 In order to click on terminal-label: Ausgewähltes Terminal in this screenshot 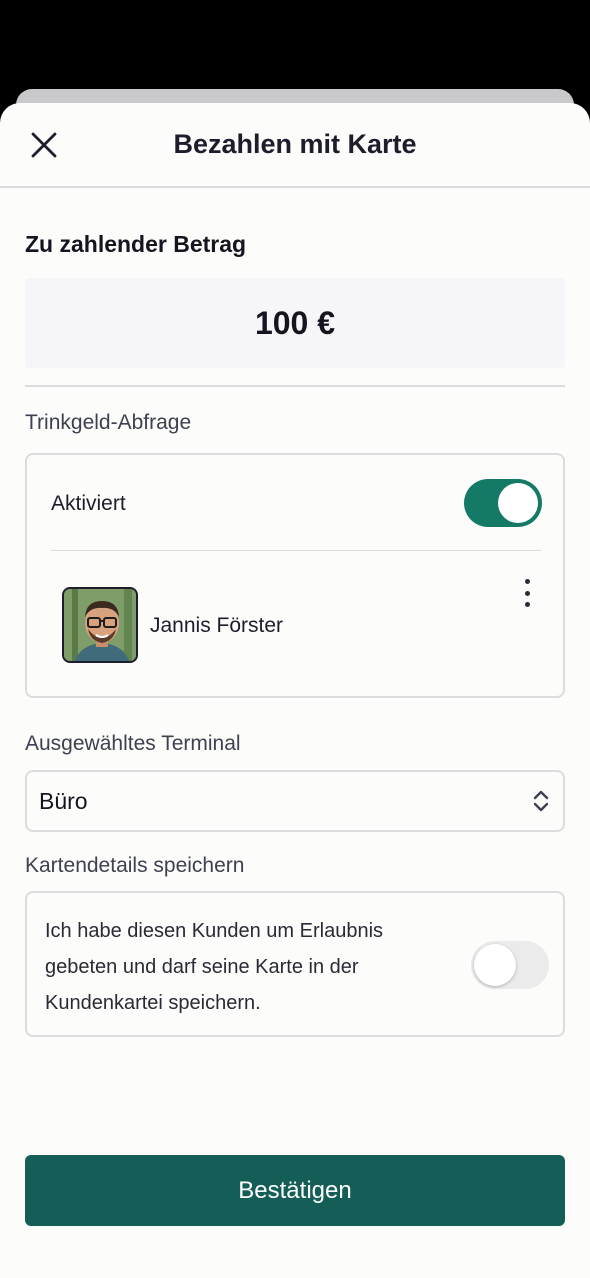, I will do `click(133, 743)`.